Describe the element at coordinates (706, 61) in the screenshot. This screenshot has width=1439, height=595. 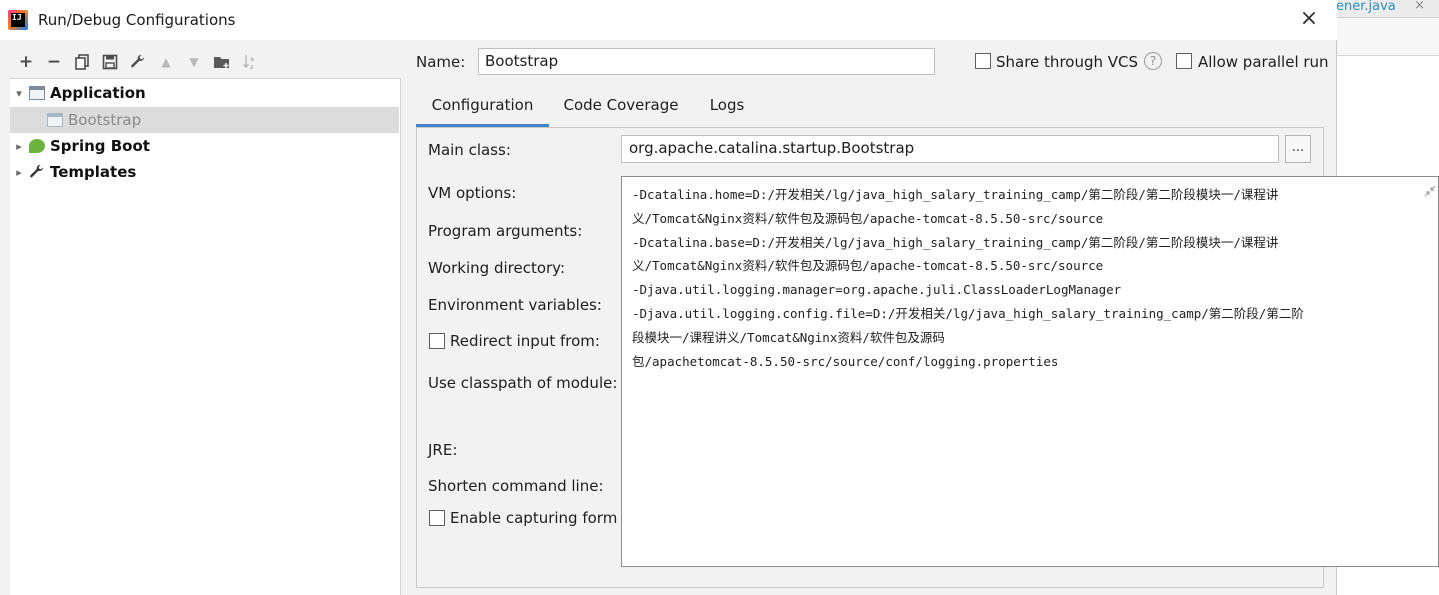
I see `name-input: Bootstrap` at that location.